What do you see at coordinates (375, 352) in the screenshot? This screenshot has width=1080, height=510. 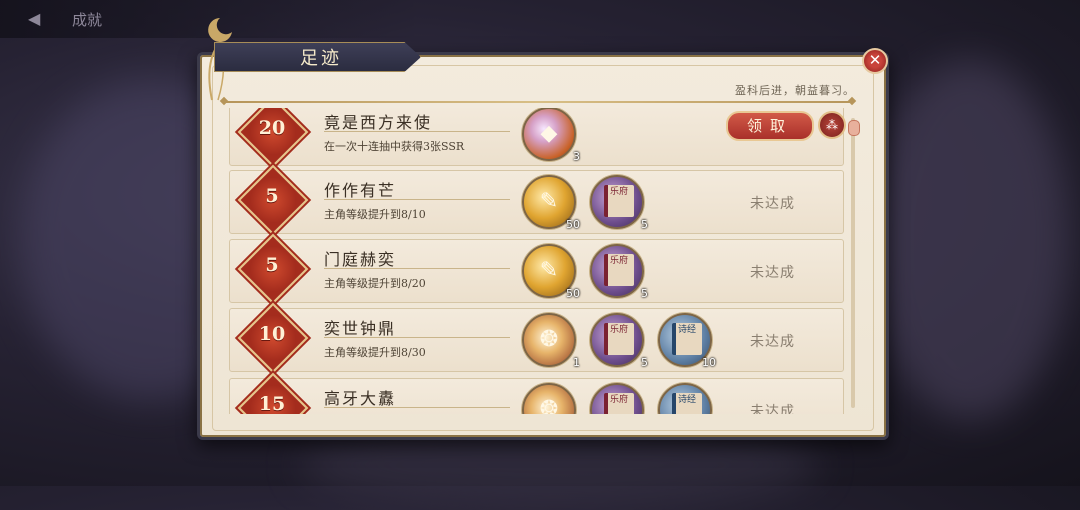 I see `achievement-desc: 主角等级提升到8/30` at bounding box center [375, 352].